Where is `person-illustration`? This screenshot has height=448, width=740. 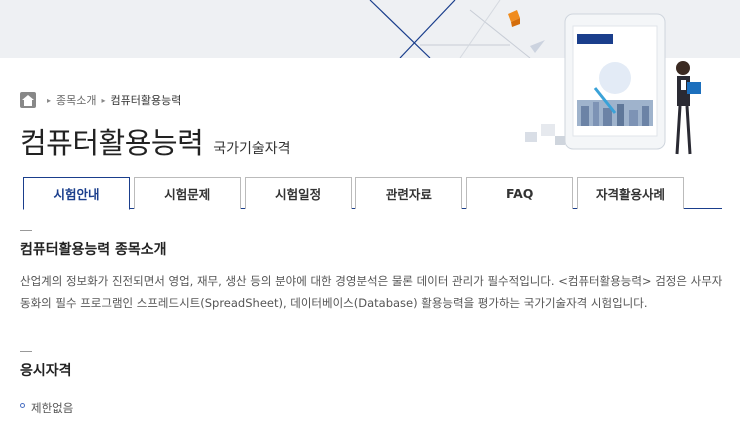 person-illustration is located at coordinates (688, 108).